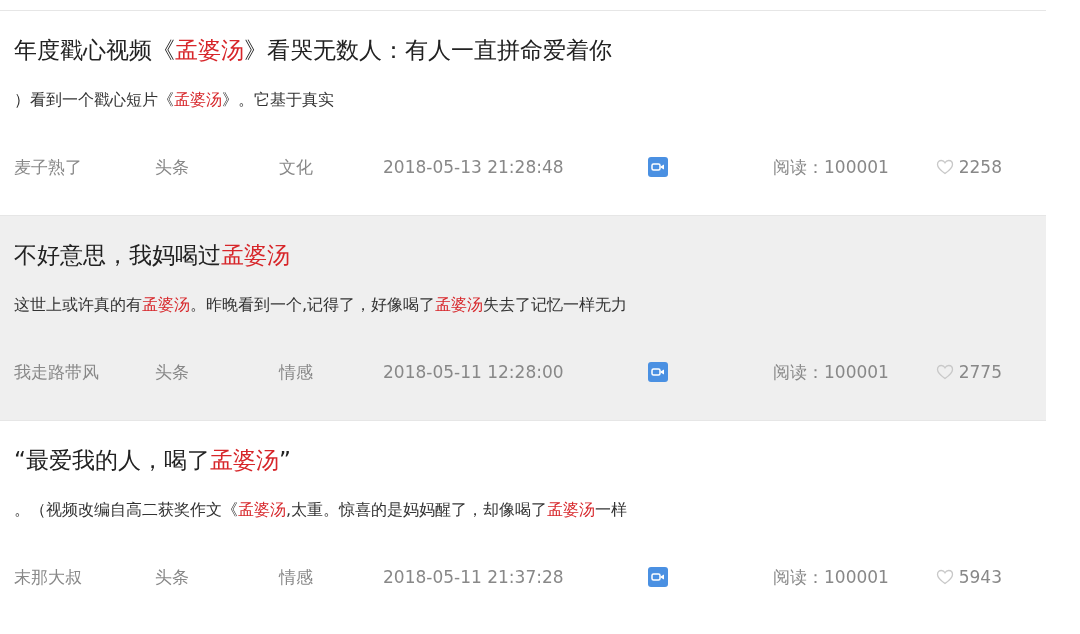 The height and width of the screenshot is (634, 1080). I want to click on author-name: 末那大叔, so click(48, 577).